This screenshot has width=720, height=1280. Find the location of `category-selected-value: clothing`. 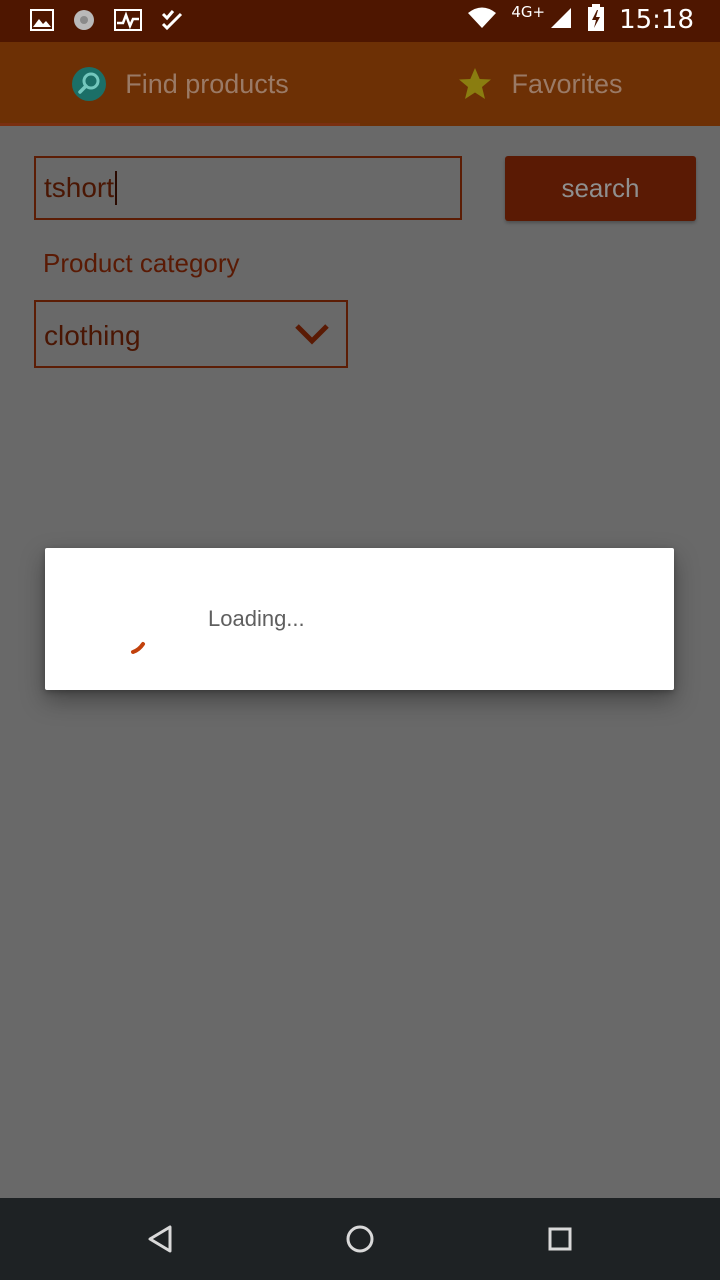

category-selected-value: clothing is located at coordinates (92, 335).